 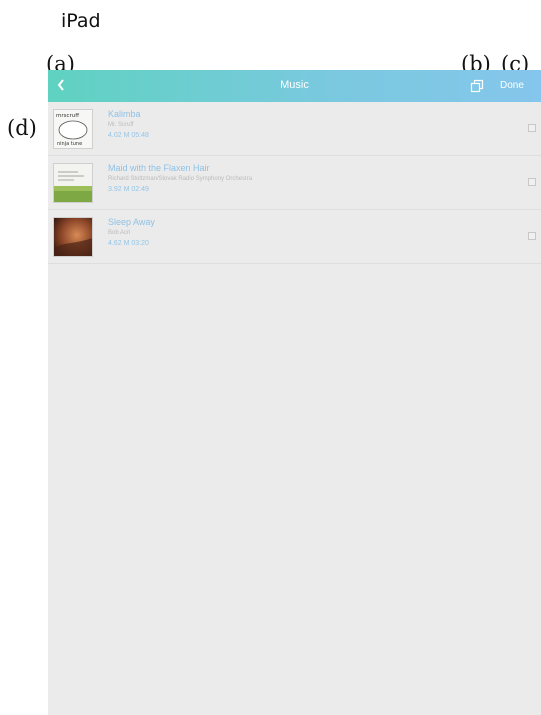 I want to click on device-label: iPad, so click(x=81, y=21).